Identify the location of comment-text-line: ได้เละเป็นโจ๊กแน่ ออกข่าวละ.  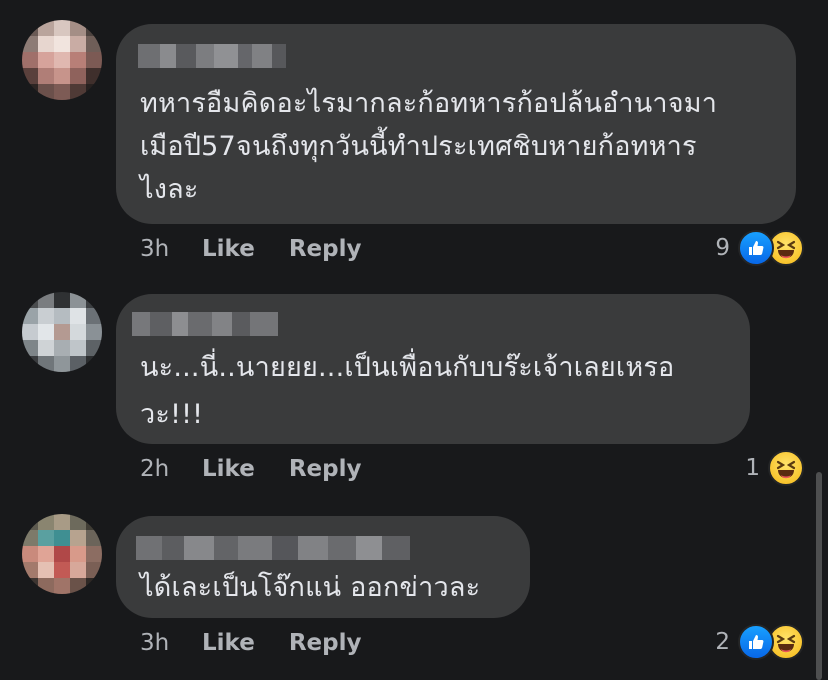
(310, 587).